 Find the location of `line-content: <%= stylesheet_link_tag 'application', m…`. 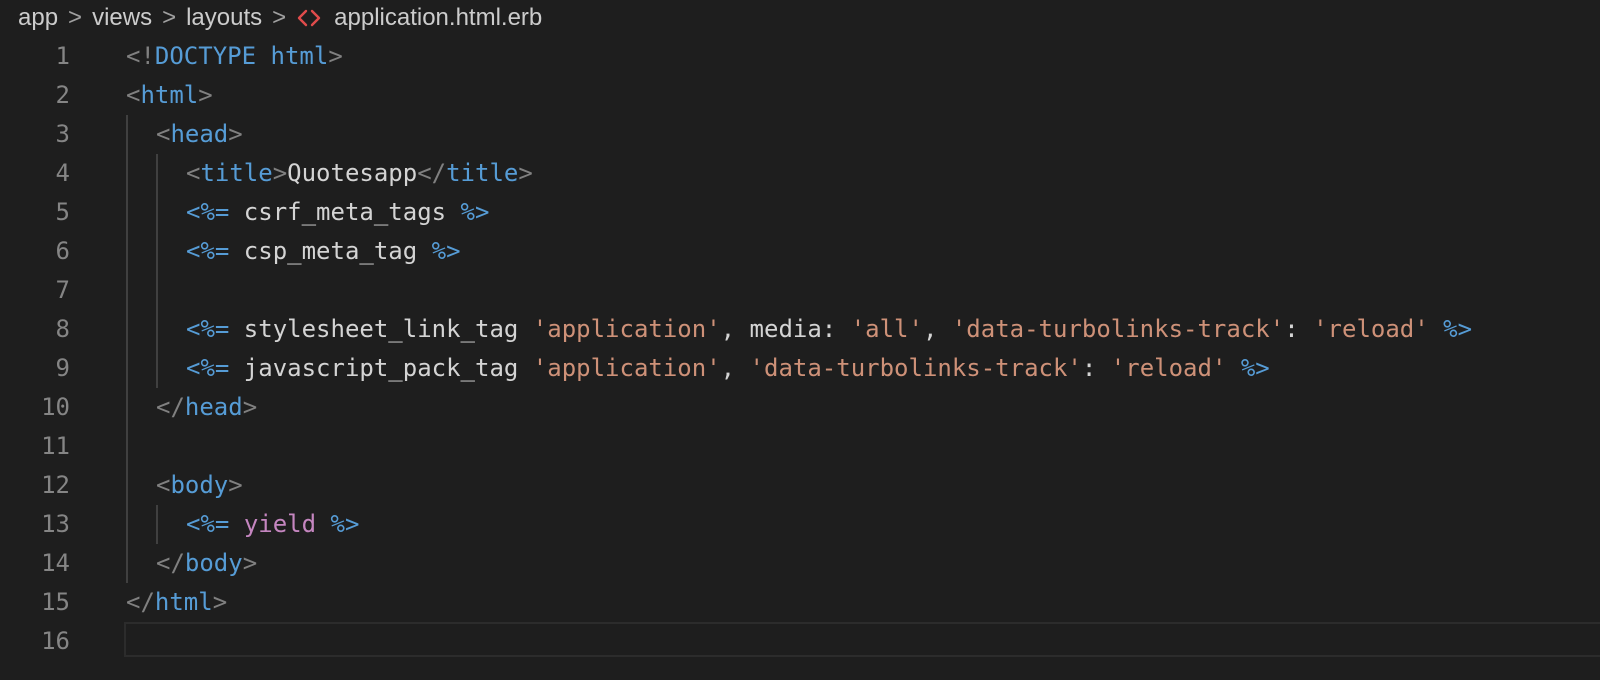

line-content: <%= stylesheet_link_tag 'application', m… is located at coordinates (829, 329).